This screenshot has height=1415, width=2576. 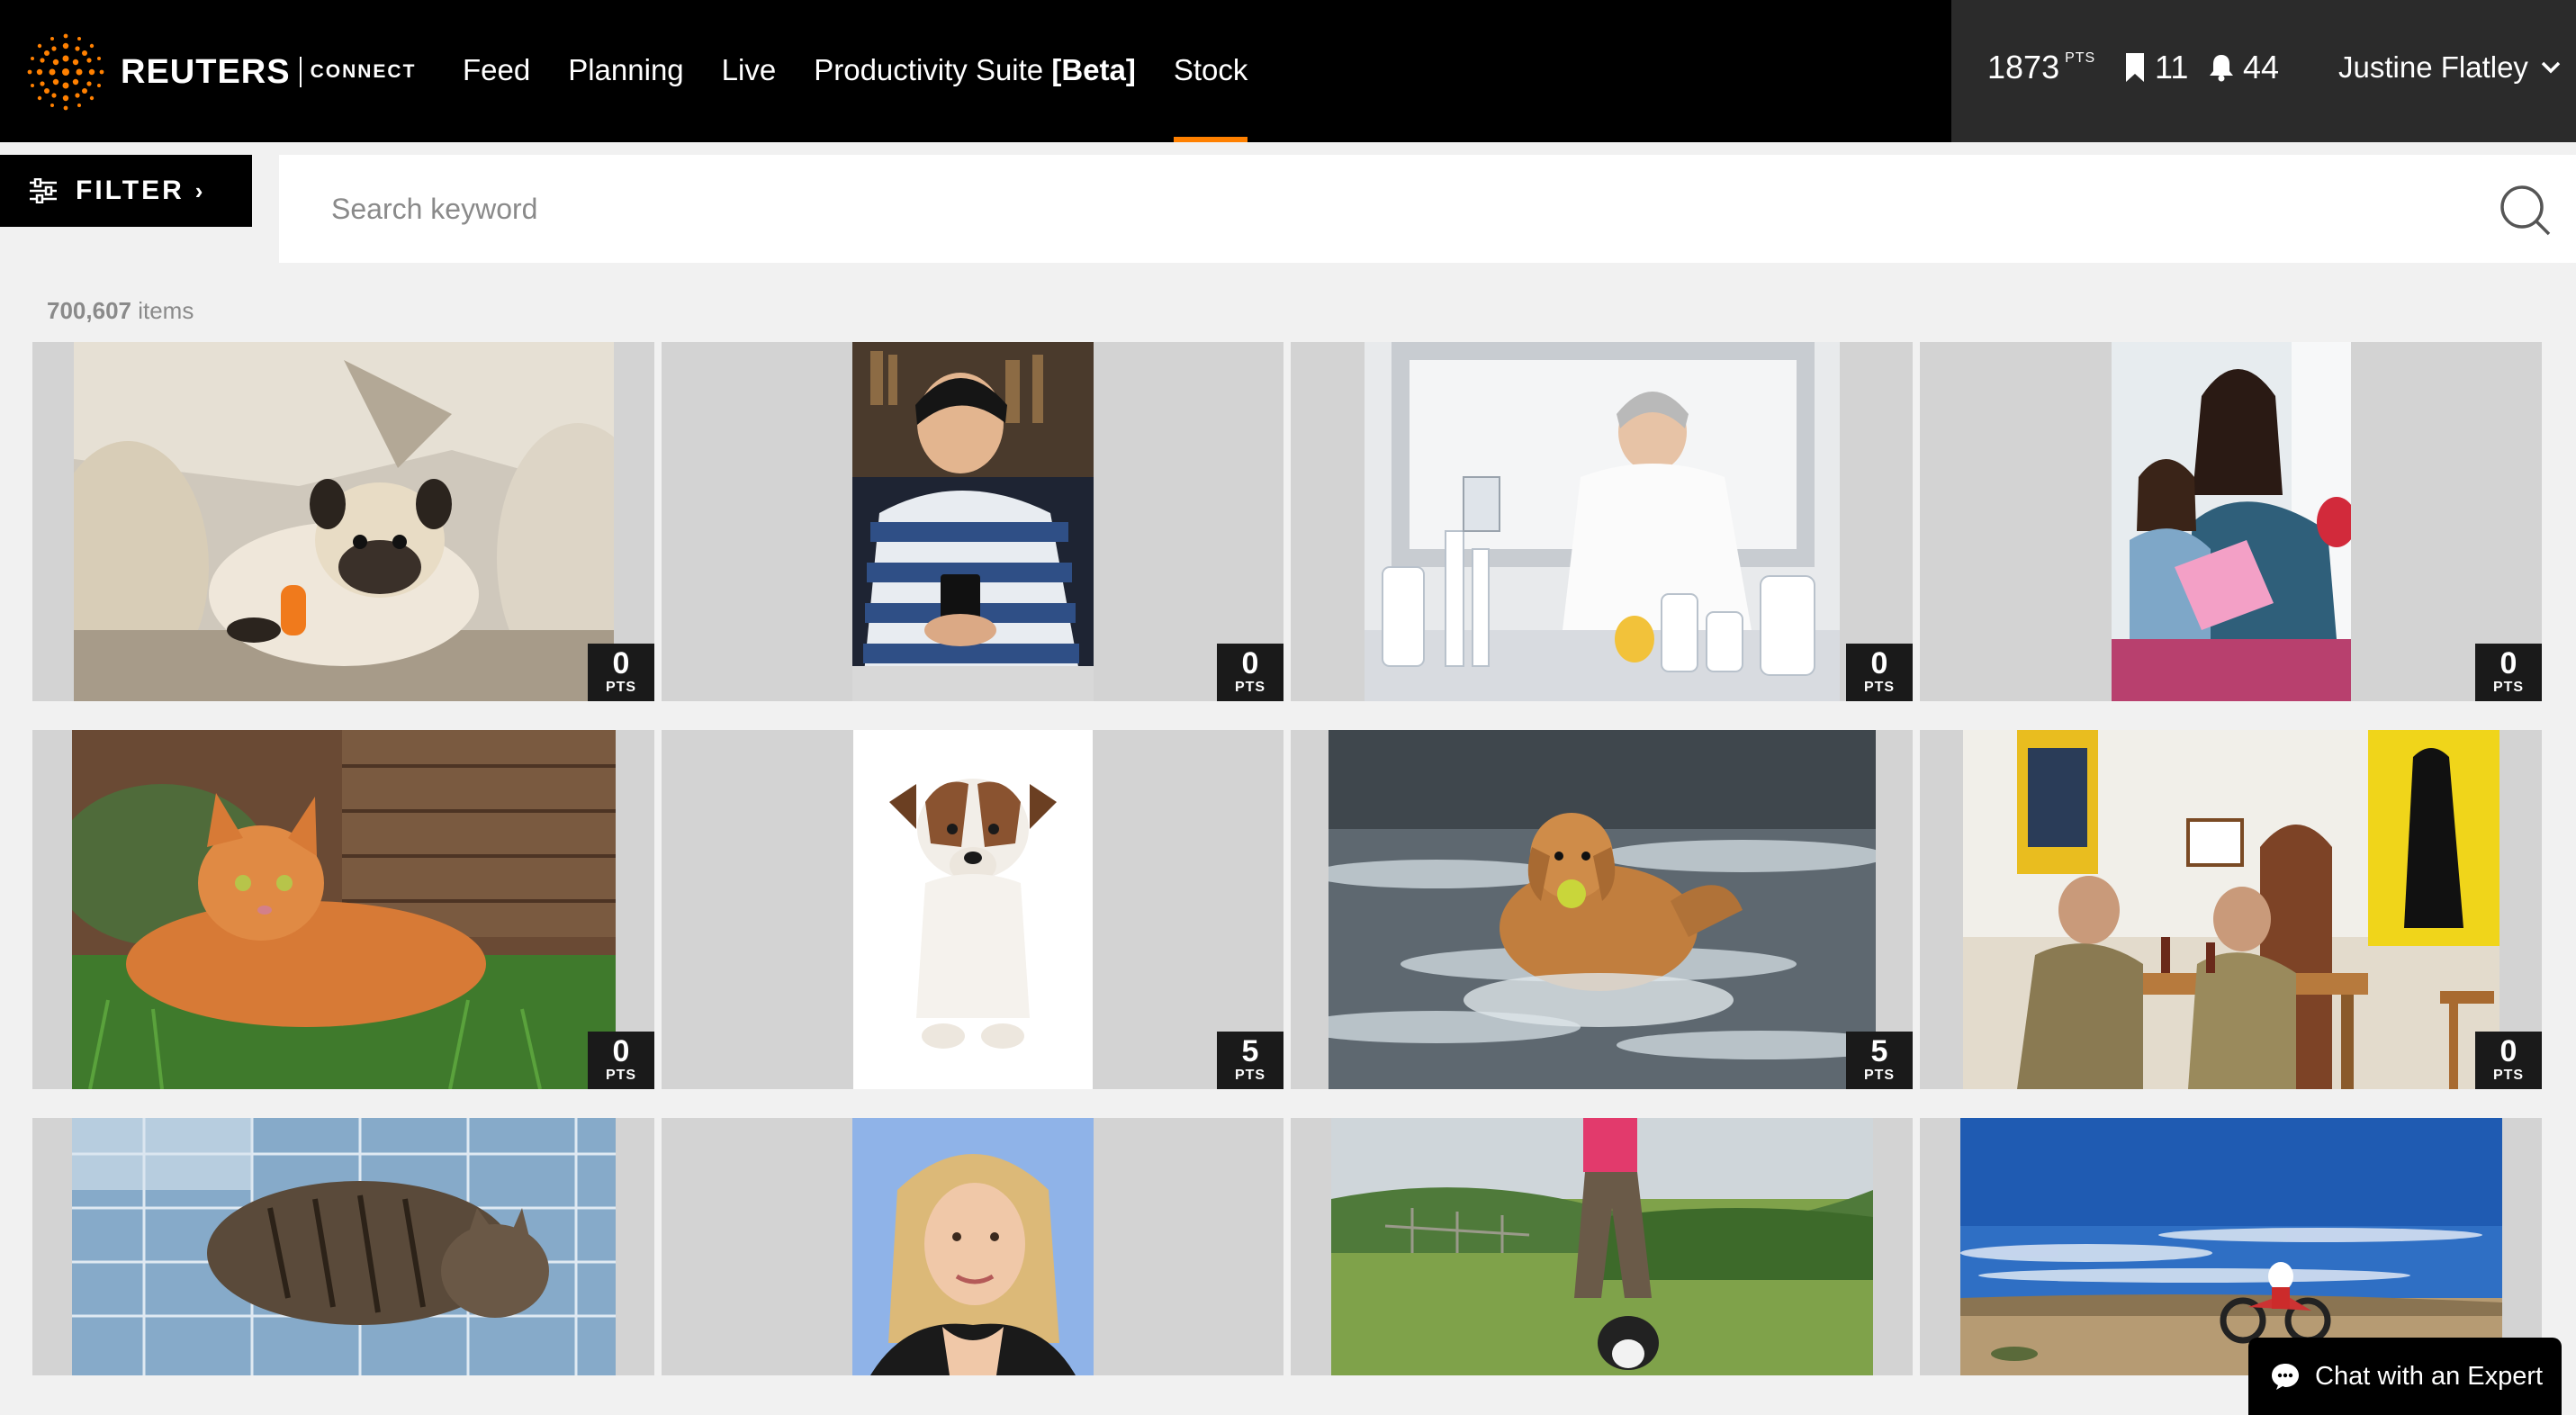 I want to click on result-count-value: 700,607, so click(x=89, y=310).